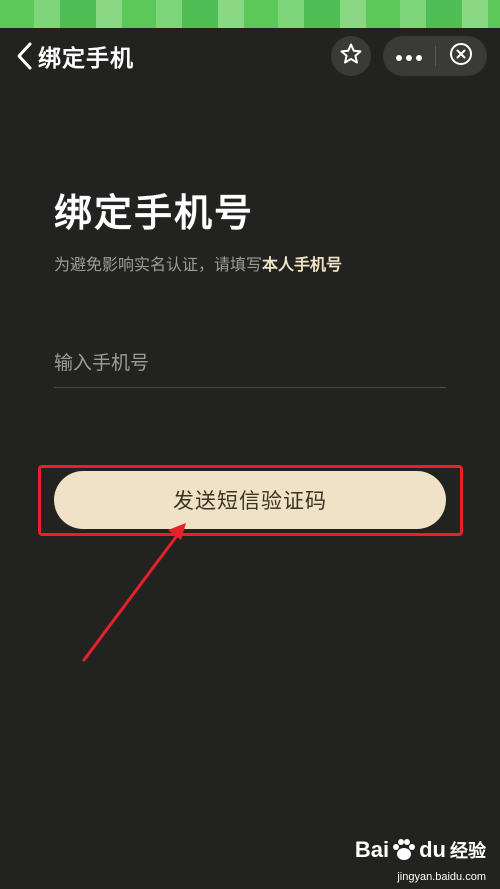 The width and height of the screenshot is (500, 889). What do you see at coordinates (250, 500) in the screenshot?
I see `send-sms-code-button: 发送短信验证码` at bounding box center [250, 500].